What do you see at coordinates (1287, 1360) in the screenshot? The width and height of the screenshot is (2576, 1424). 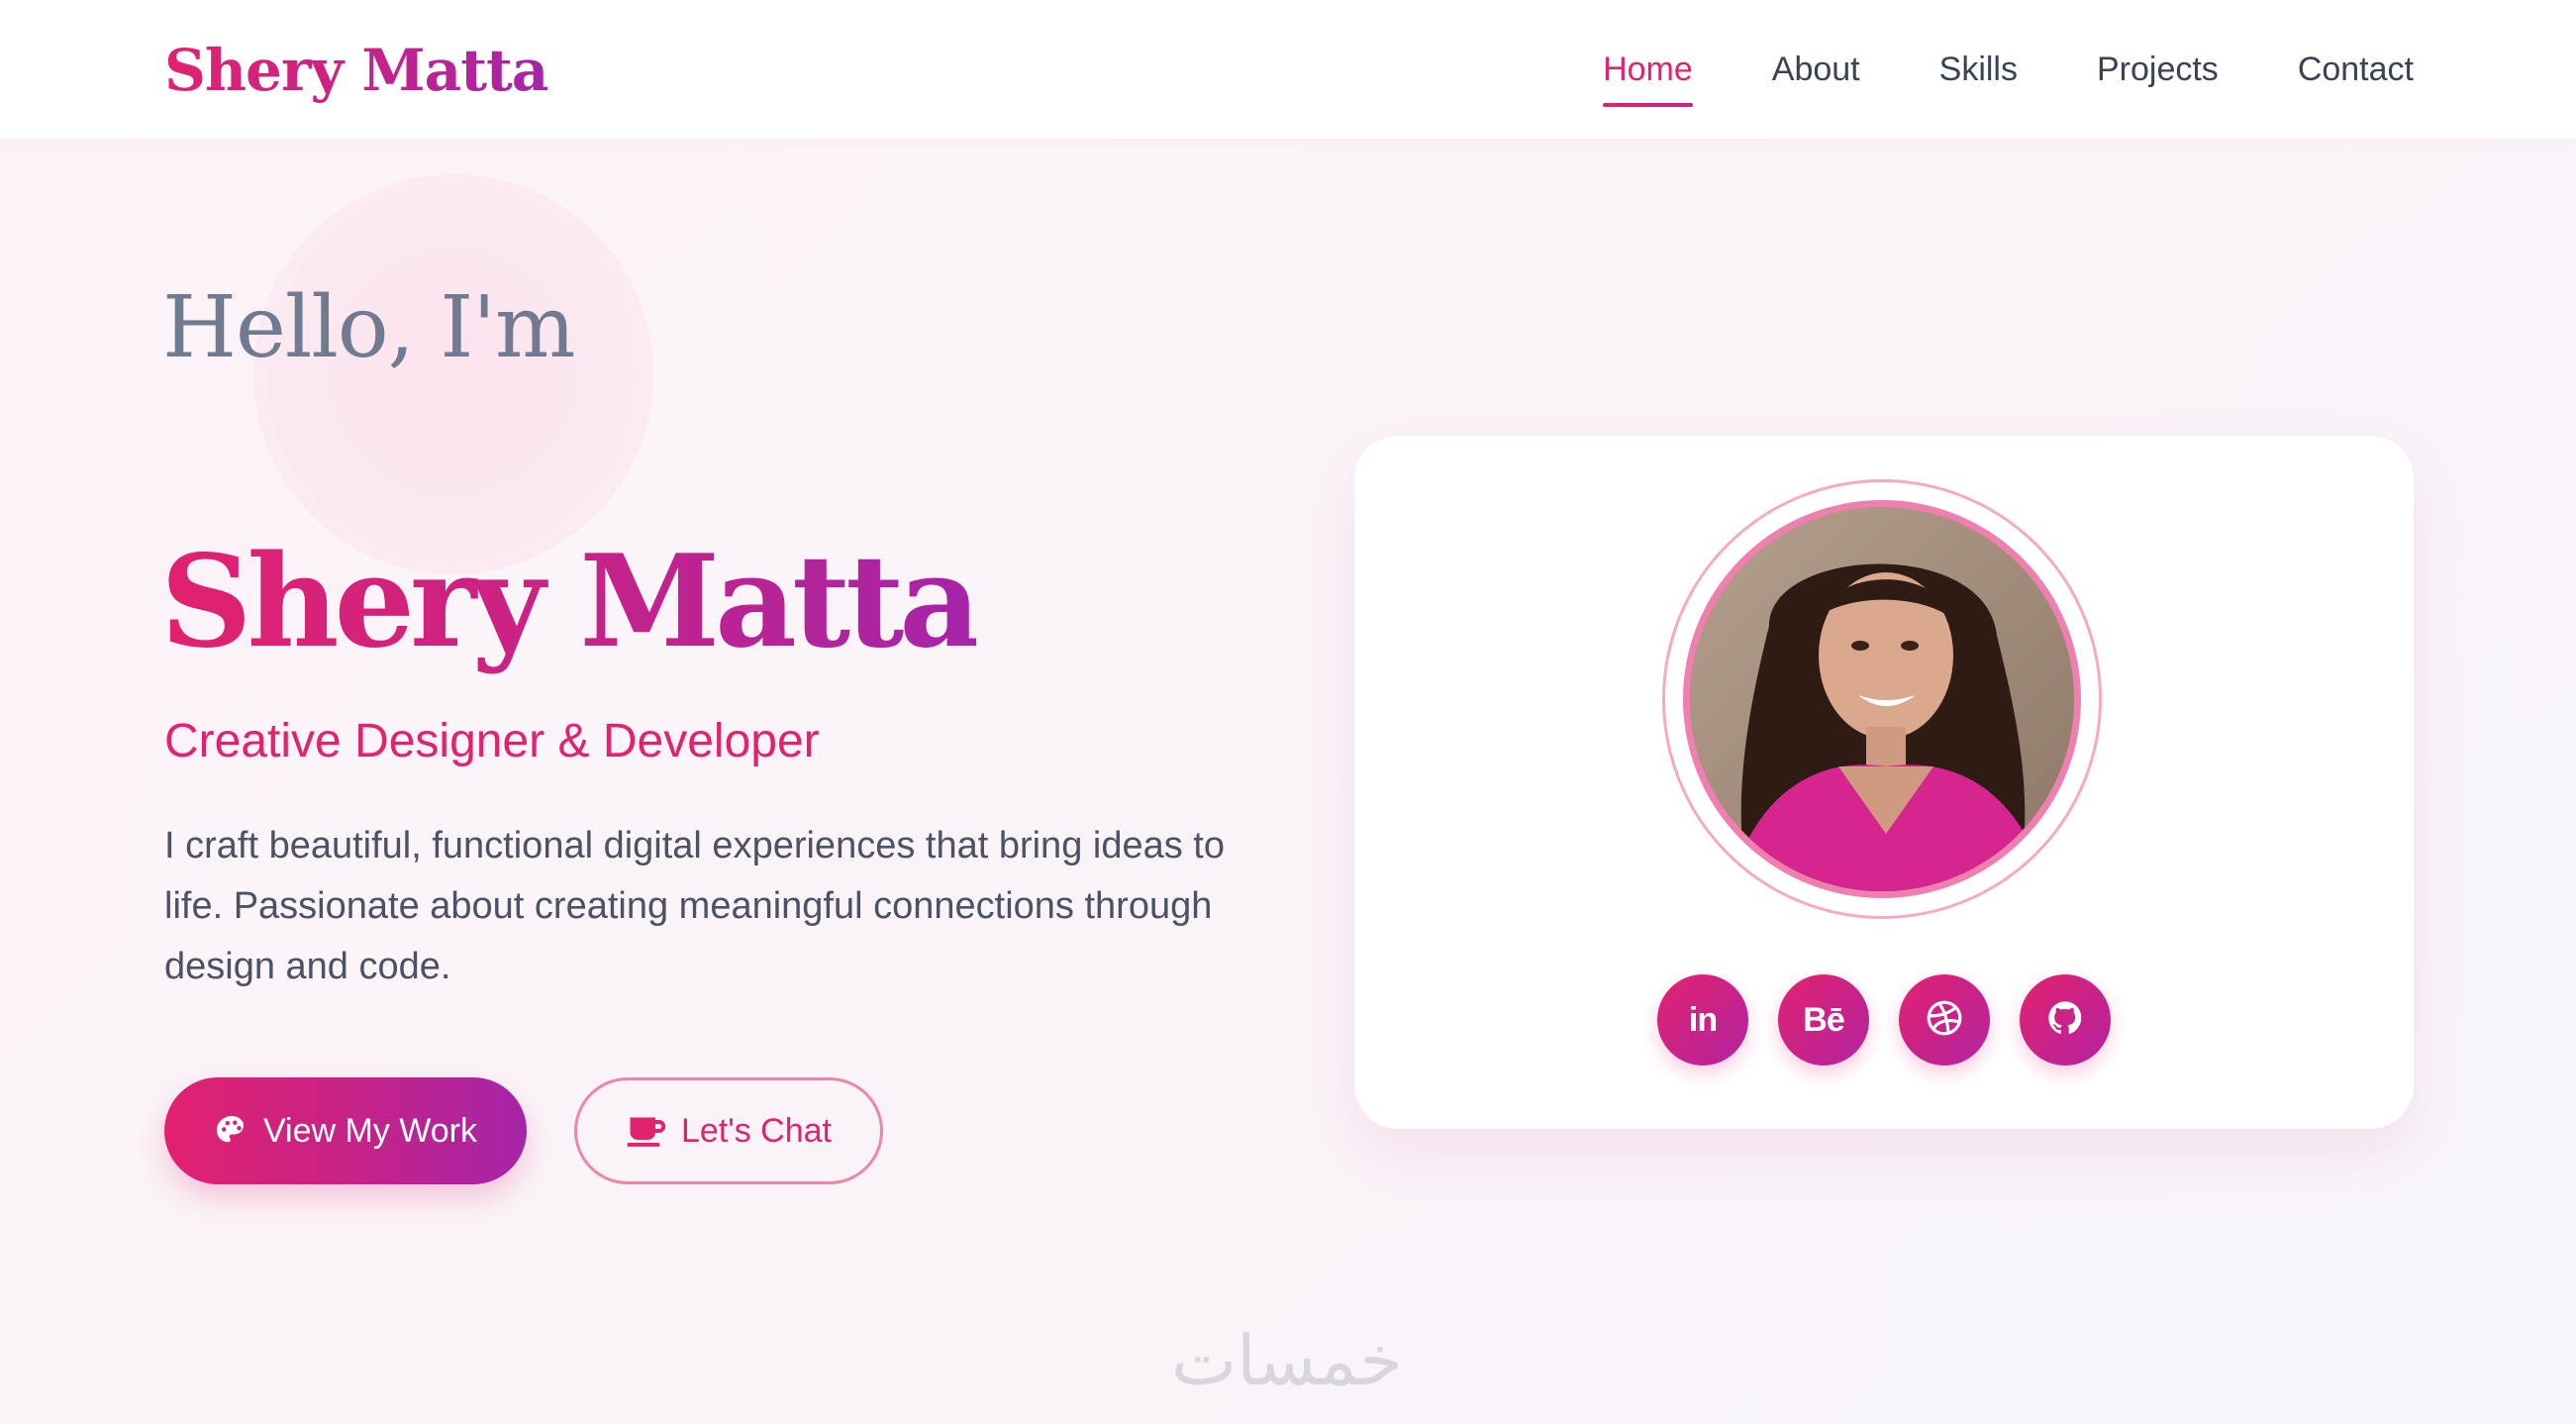 I see `khamsat-watermark-logo: خمسات` at bounding box center [1287, 1360].